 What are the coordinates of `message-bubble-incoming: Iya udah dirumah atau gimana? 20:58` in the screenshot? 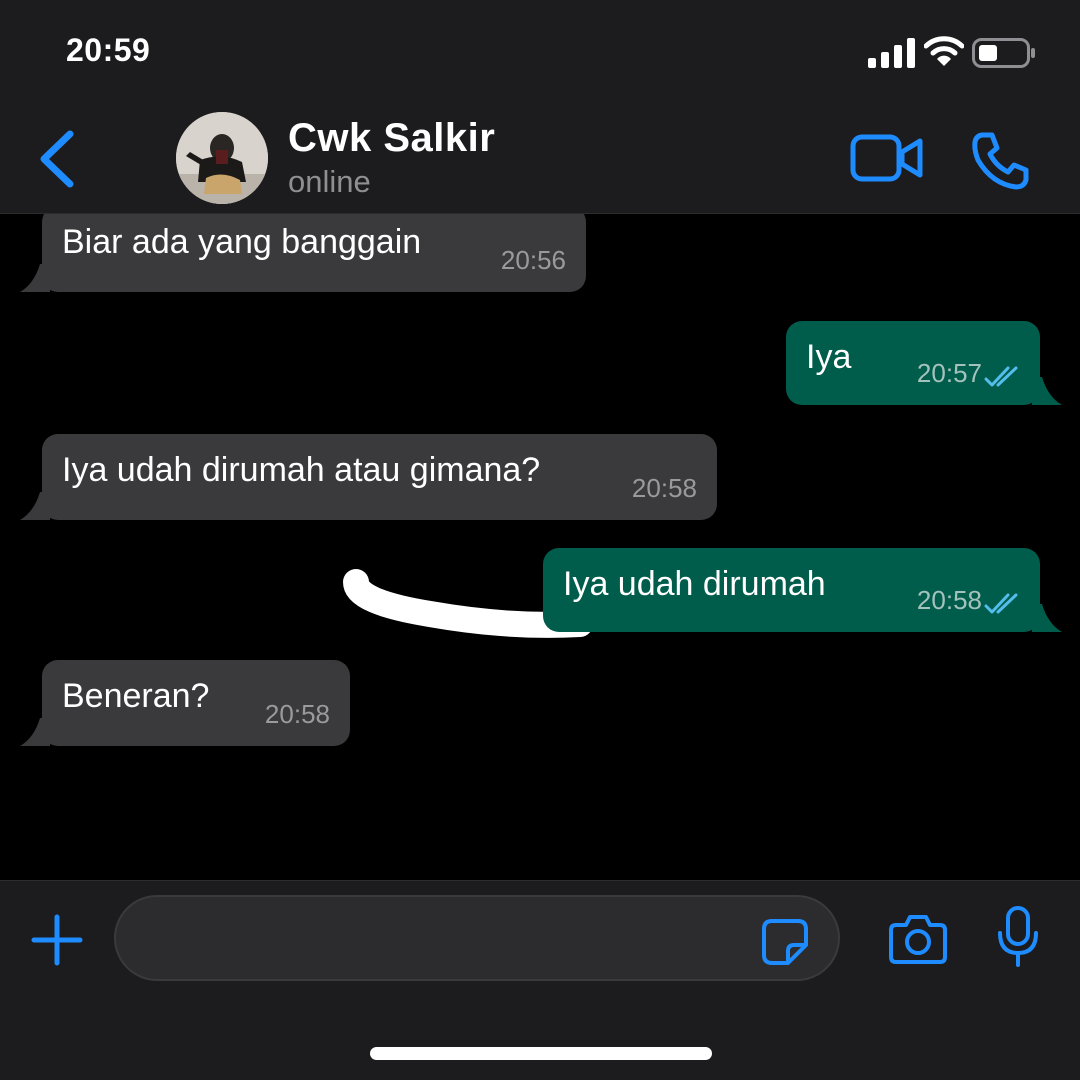 It's located at (368, 477).